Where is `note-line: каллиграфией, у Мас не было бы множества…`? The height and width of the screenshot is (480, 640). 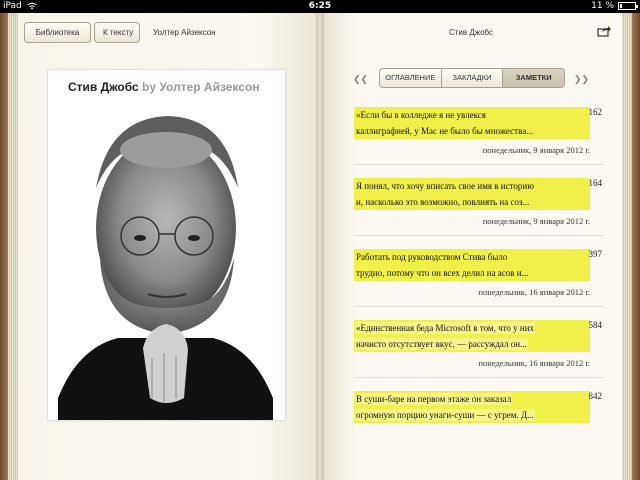 note-line: каллиграфией, у Мас не было бы множества… is located at coordinates (444, 131).